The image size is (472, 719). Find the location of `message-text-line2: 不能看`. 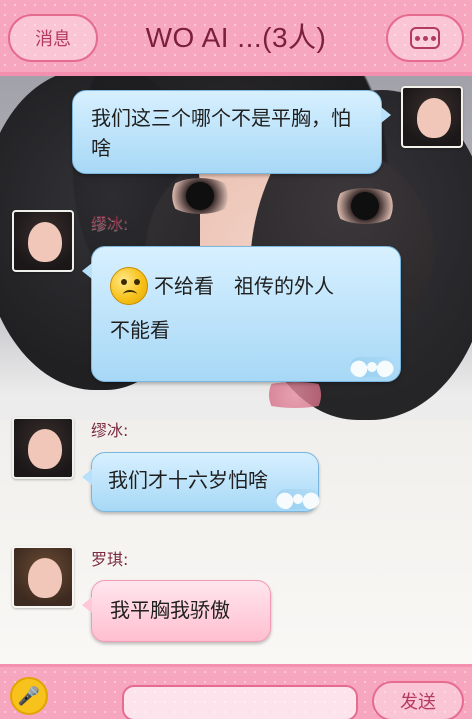

message-text-line2: 不能看 is located at coordinates (140, 330).